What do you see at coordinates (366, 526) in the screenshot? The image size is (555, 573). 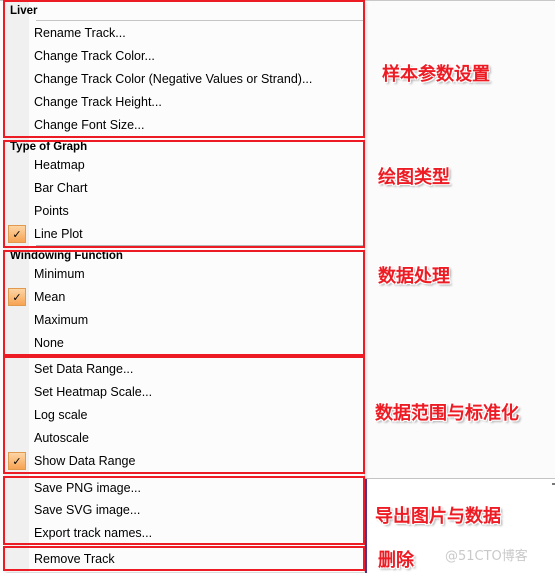 I see `background-track-edge` at bounding box center [366, 526].